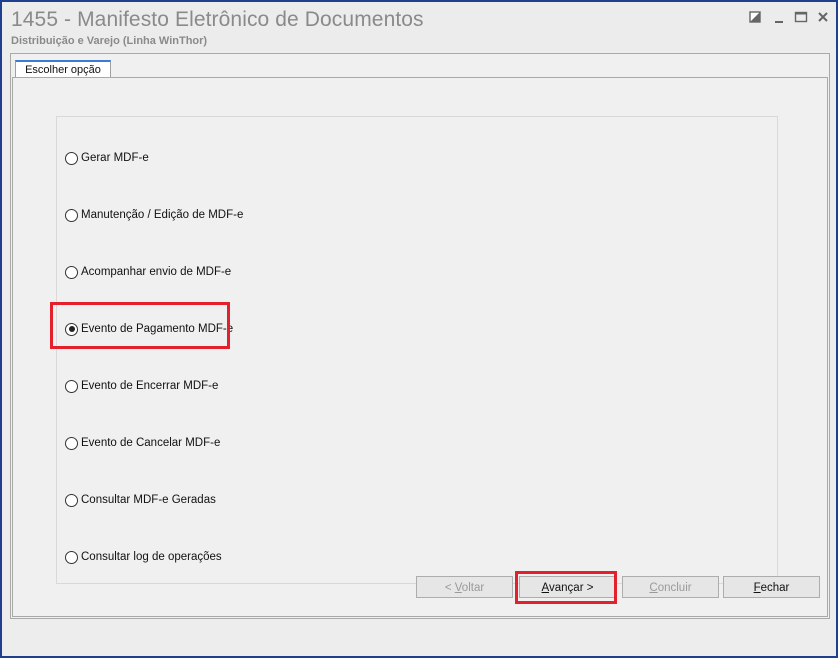 The width and height of the screenshot is (838, 658). I want to click on option-label: Evento de Cancelar MDF-e, so click(151, 443).